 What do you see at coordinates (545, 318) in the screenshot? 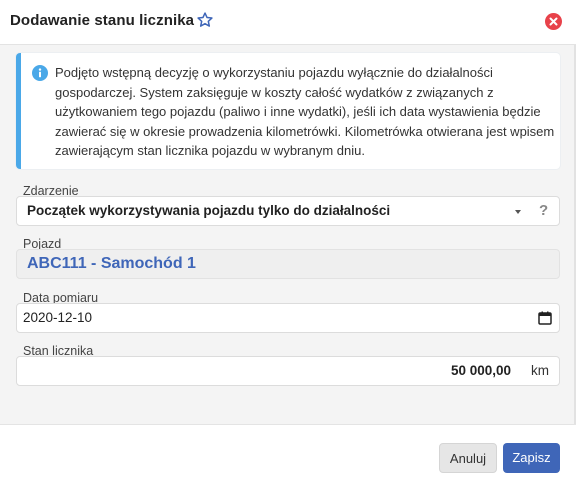
I see `calendar-icon` at bounding box center [545, 318].